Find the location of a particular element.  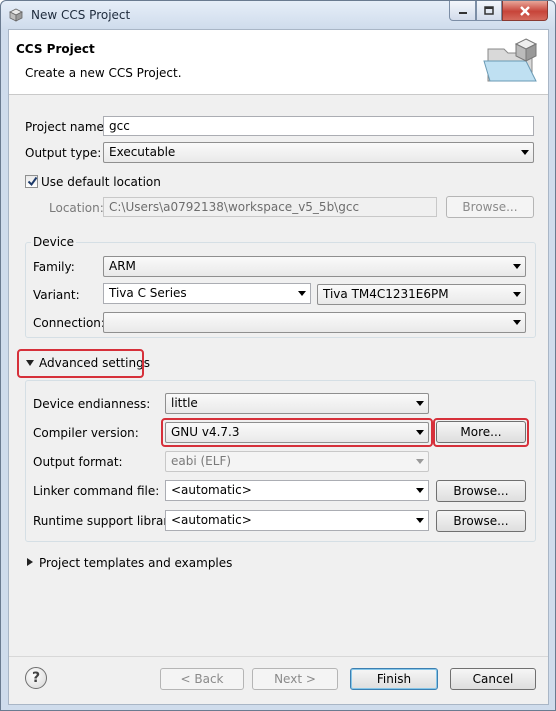

wizard-header: CCS Project Create a new CCS Project. is located at coordinates (278, 62).